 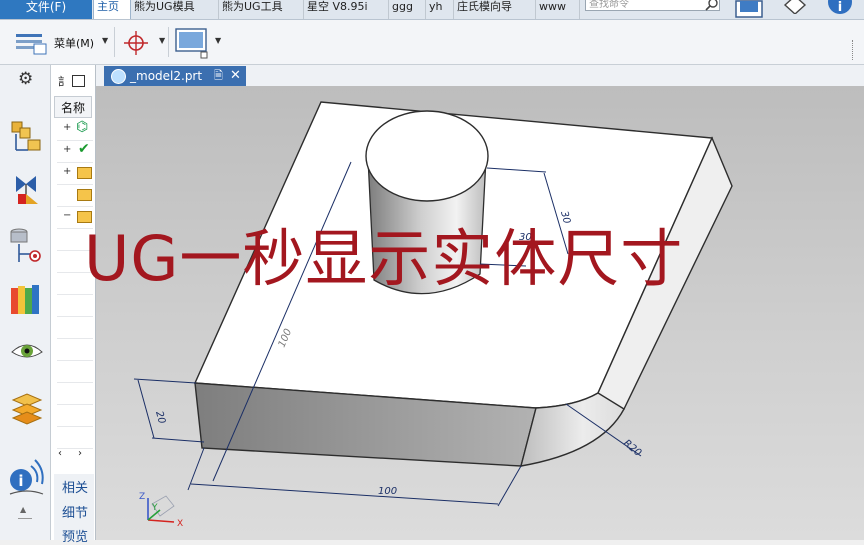 I want to click on tab-zhuang-mold-wizard: 庄氏模向导, so click(x=495, y=9).